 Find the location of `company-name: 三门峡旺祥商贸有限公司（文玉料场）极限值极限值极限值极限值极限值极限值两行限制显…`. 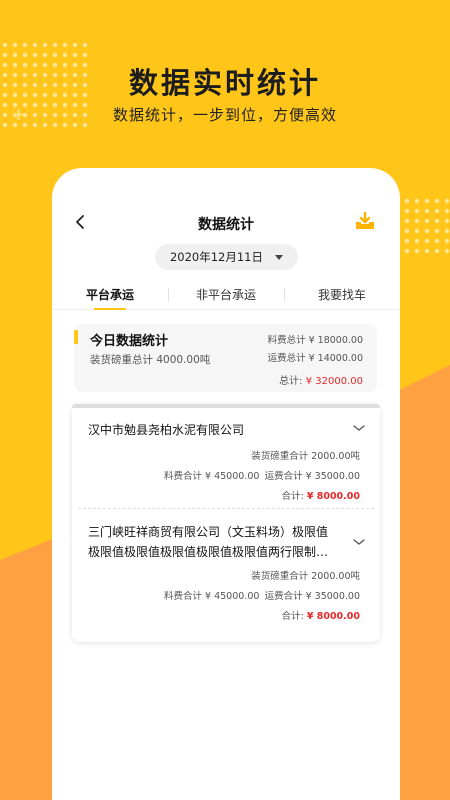

company-name: 三门峡旺祥商贸有限公司（文玉料场）极限值极限值极限值极限值极限值极限值两行限制显… is located at coordinates (208, 542).